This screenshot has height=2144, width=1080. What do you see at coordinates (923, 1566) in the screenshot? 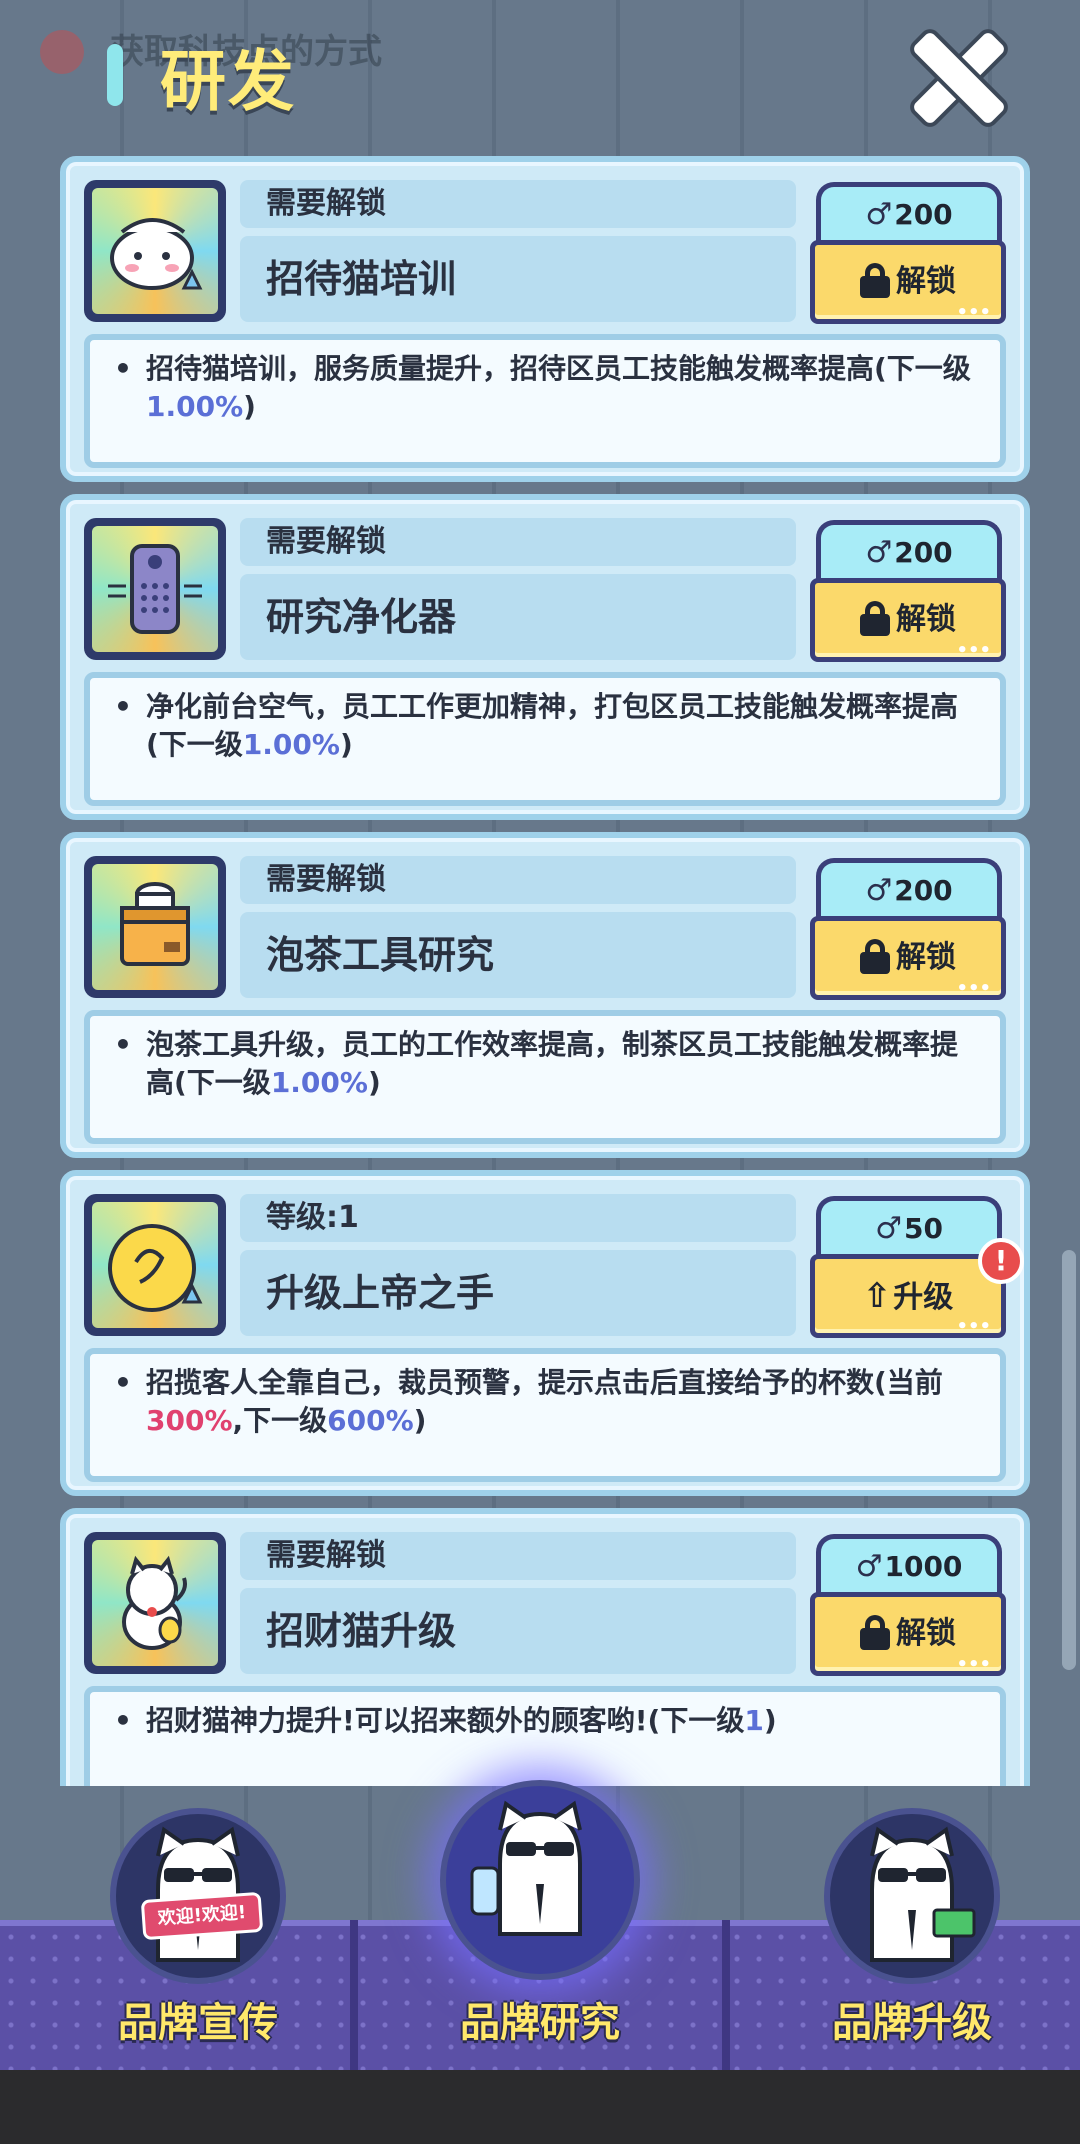
I see `cost-value: 1000` at bounding box center [923, 1566].